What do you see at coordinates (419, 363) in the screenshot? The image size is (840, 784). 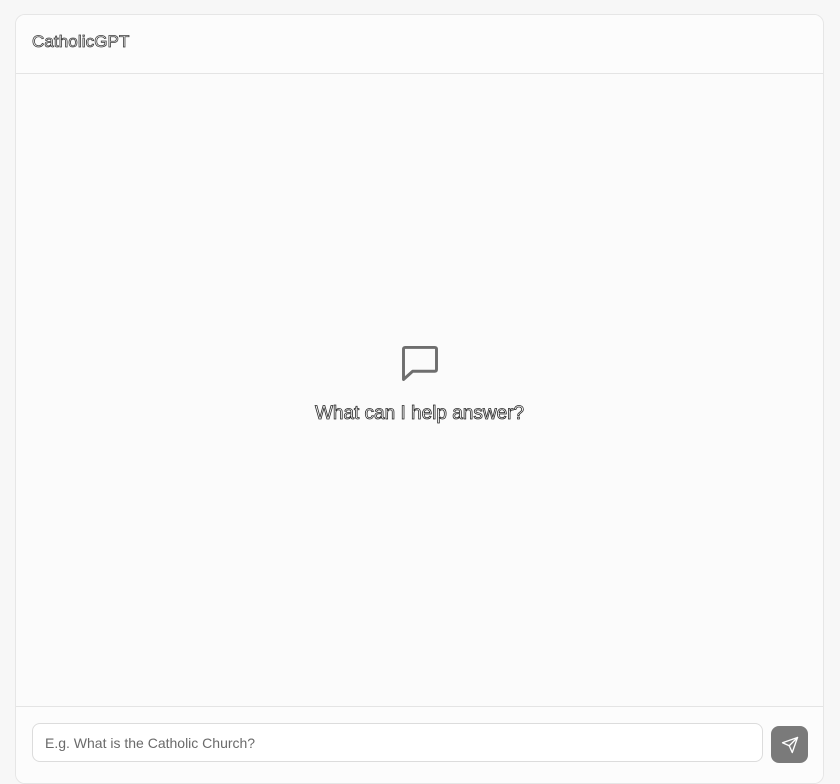 I see `message-square-icon` at bounding box center [419, 363].